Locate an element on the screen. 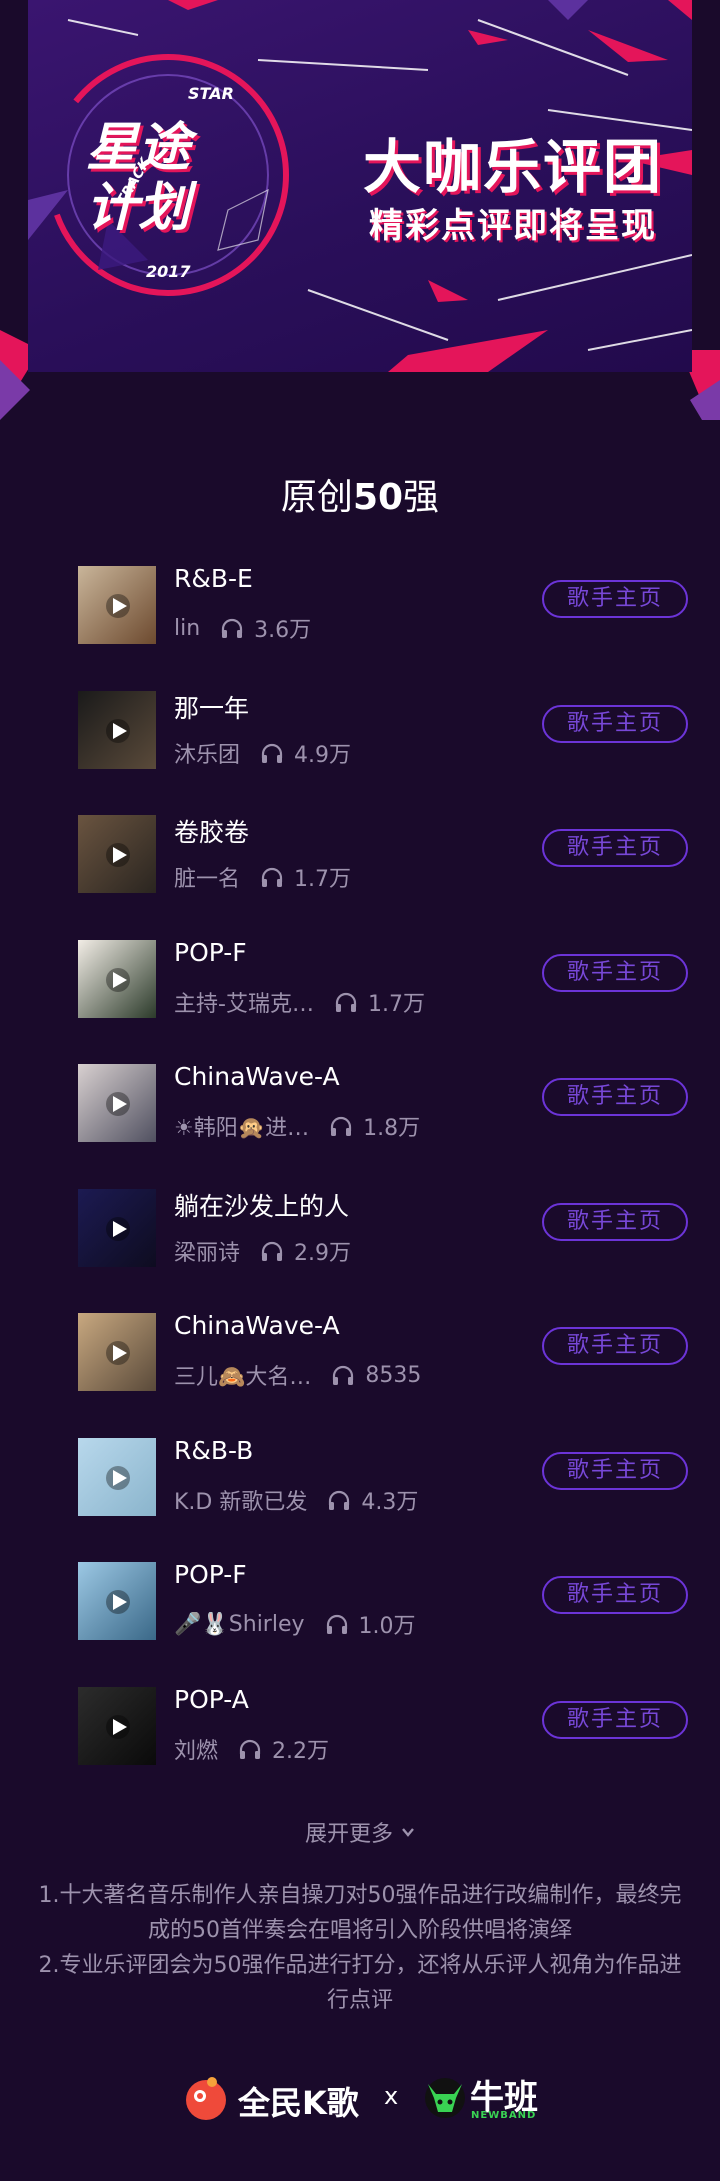 This screenshot has width=720, height=2181. play-count: 4.3万 is located at coordinates (390, 1502).